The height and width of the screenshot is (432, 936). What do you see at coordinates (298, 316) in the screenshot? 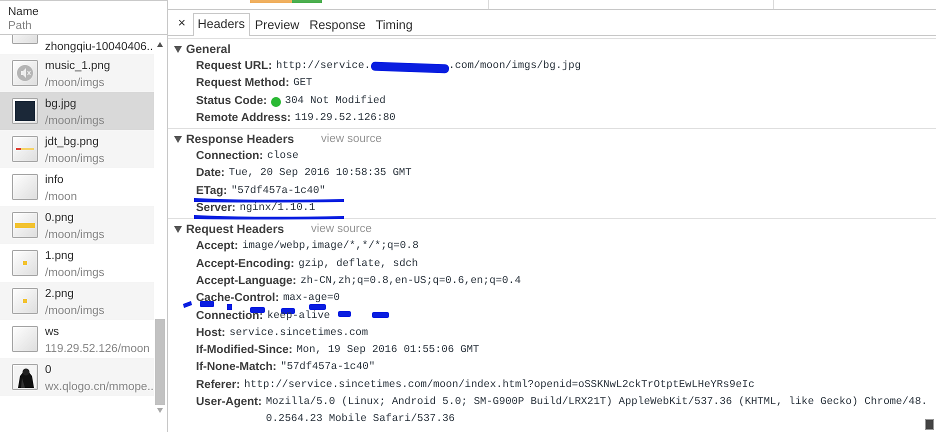
I see `header-value: keep-alive` at bounding box center [298, 316].